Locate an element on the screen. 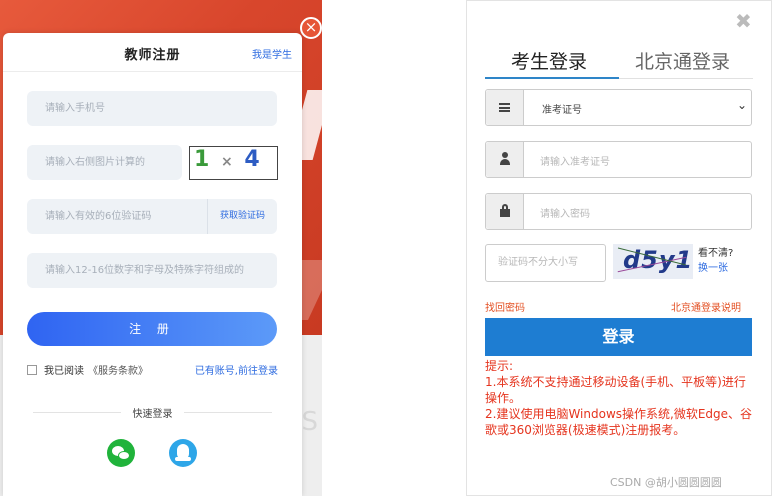  id-type-select: 准考证号 ⌄ is located at coordinates (618, 107).